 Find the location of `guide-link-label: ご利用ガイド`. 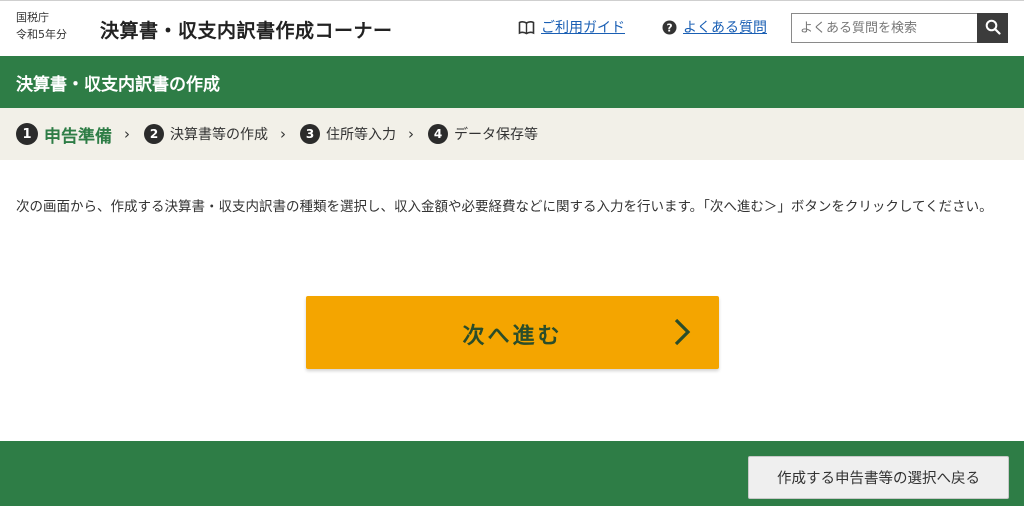

guide-link-label: ご利用ガイド is located at coordinates (583, 28).